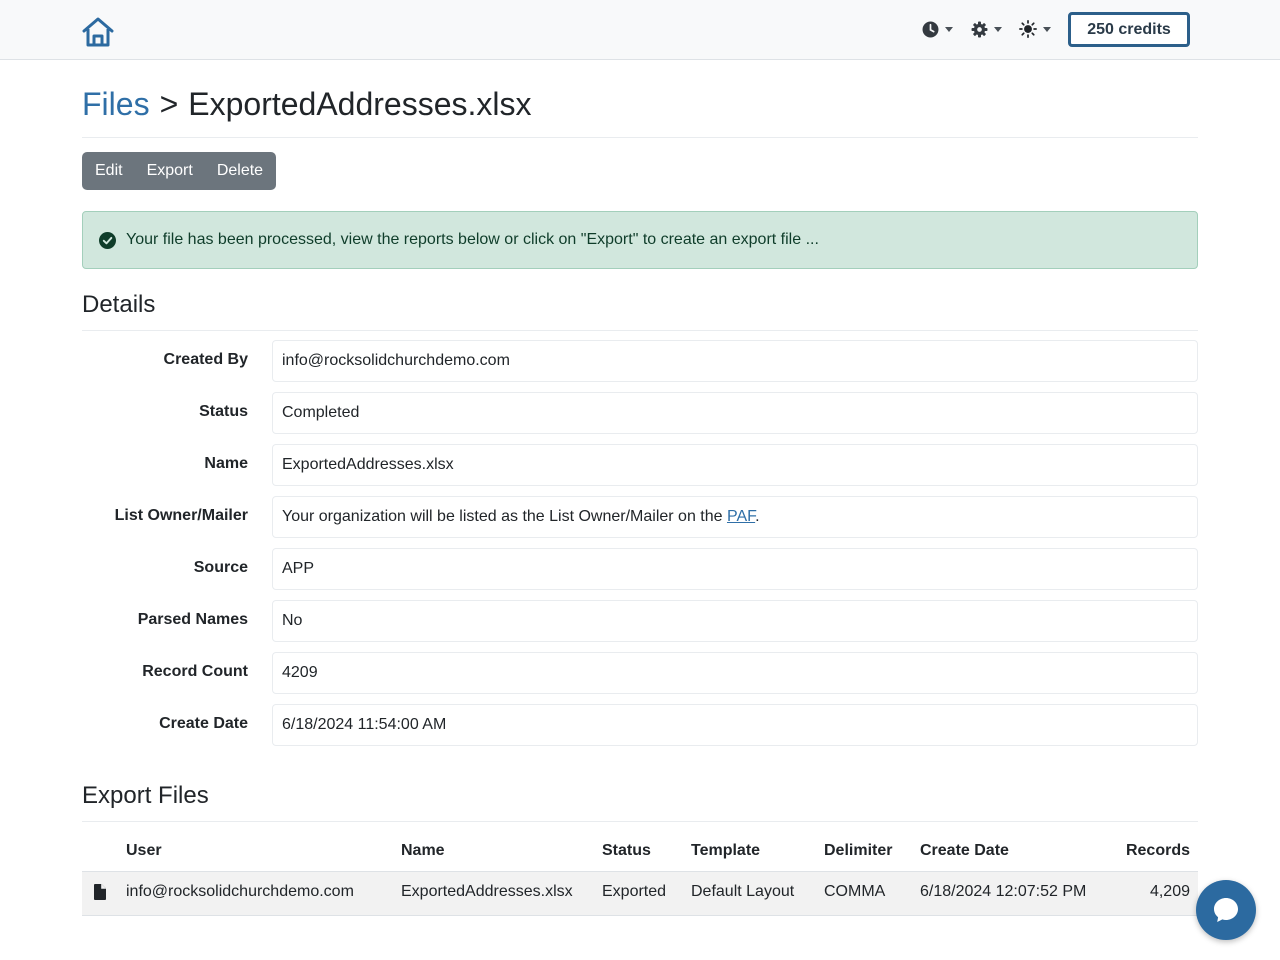 This screenshot has width=1280, height=960. Describe the element at coordinates (640, 30) in the screenshot. I see `top-navbar: 250 credits` at that location.